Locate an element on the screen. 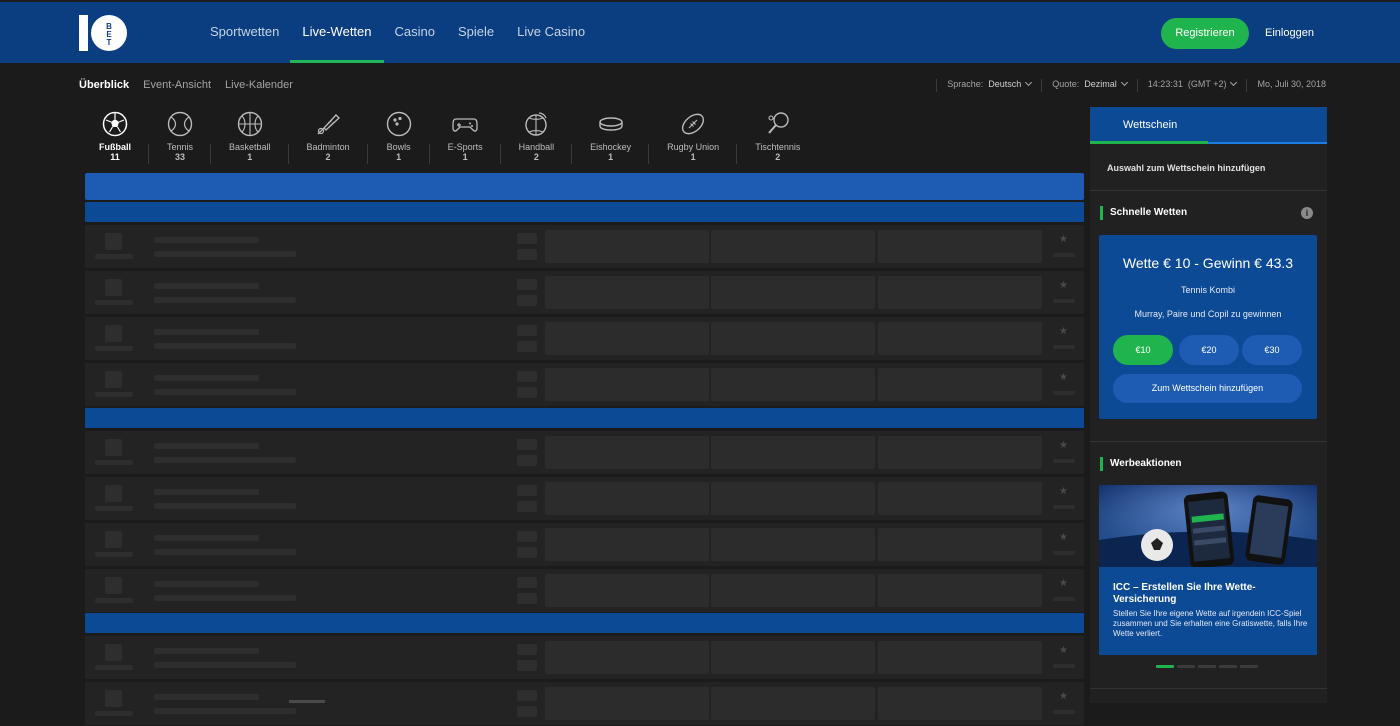 This screenshot has width=1400, height=726. sport-fussball: Fußball 11 is located at coordinates (117, 141).